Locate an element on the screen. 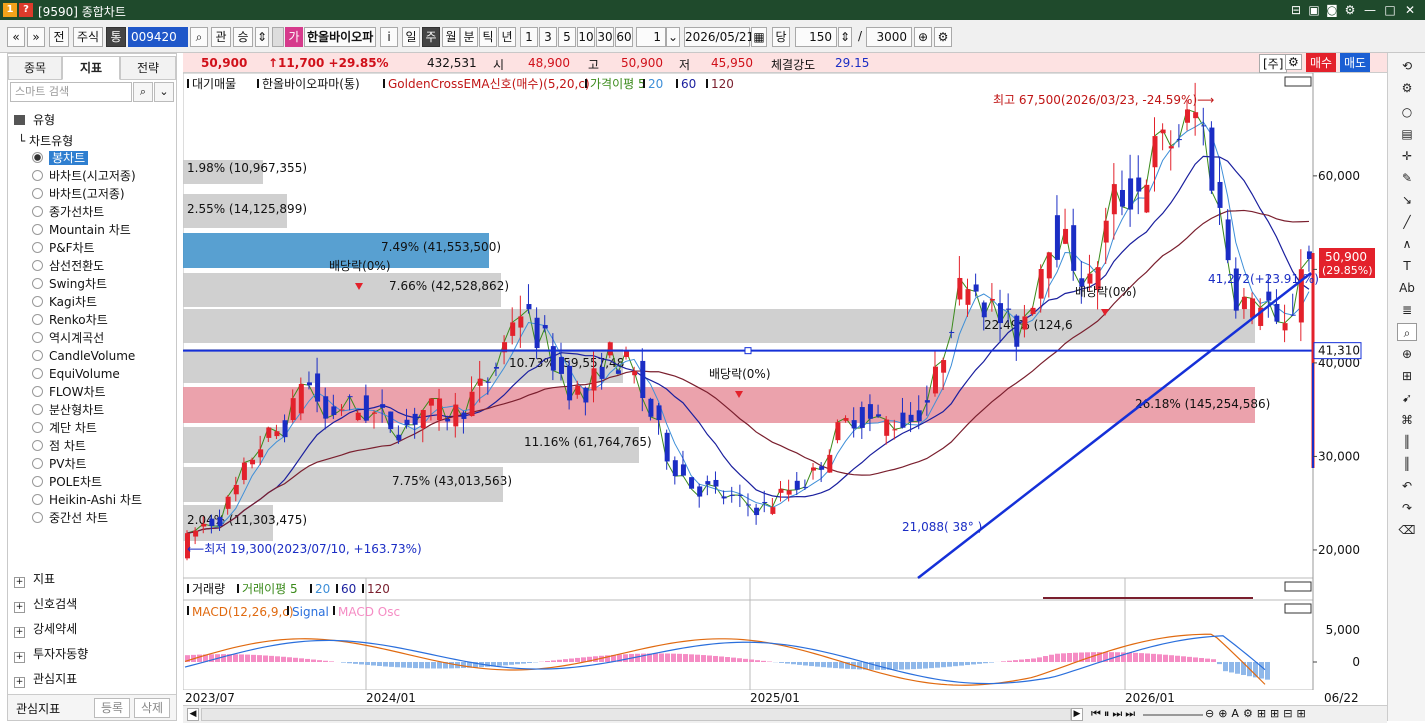  close-icon: ✕ is located at coordinates (1410, 10).